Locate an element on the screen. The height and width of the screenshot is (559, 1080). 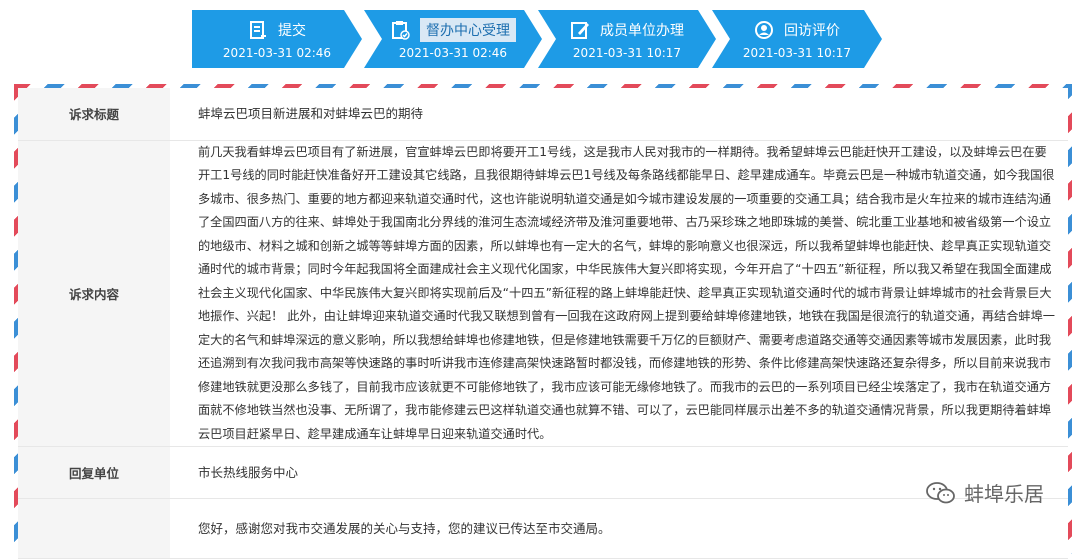
table-row: 您好，感谢您对我市交通发展的关心与支持，您的建议已传达至市交通局。 is located at coordinates (543, 528).